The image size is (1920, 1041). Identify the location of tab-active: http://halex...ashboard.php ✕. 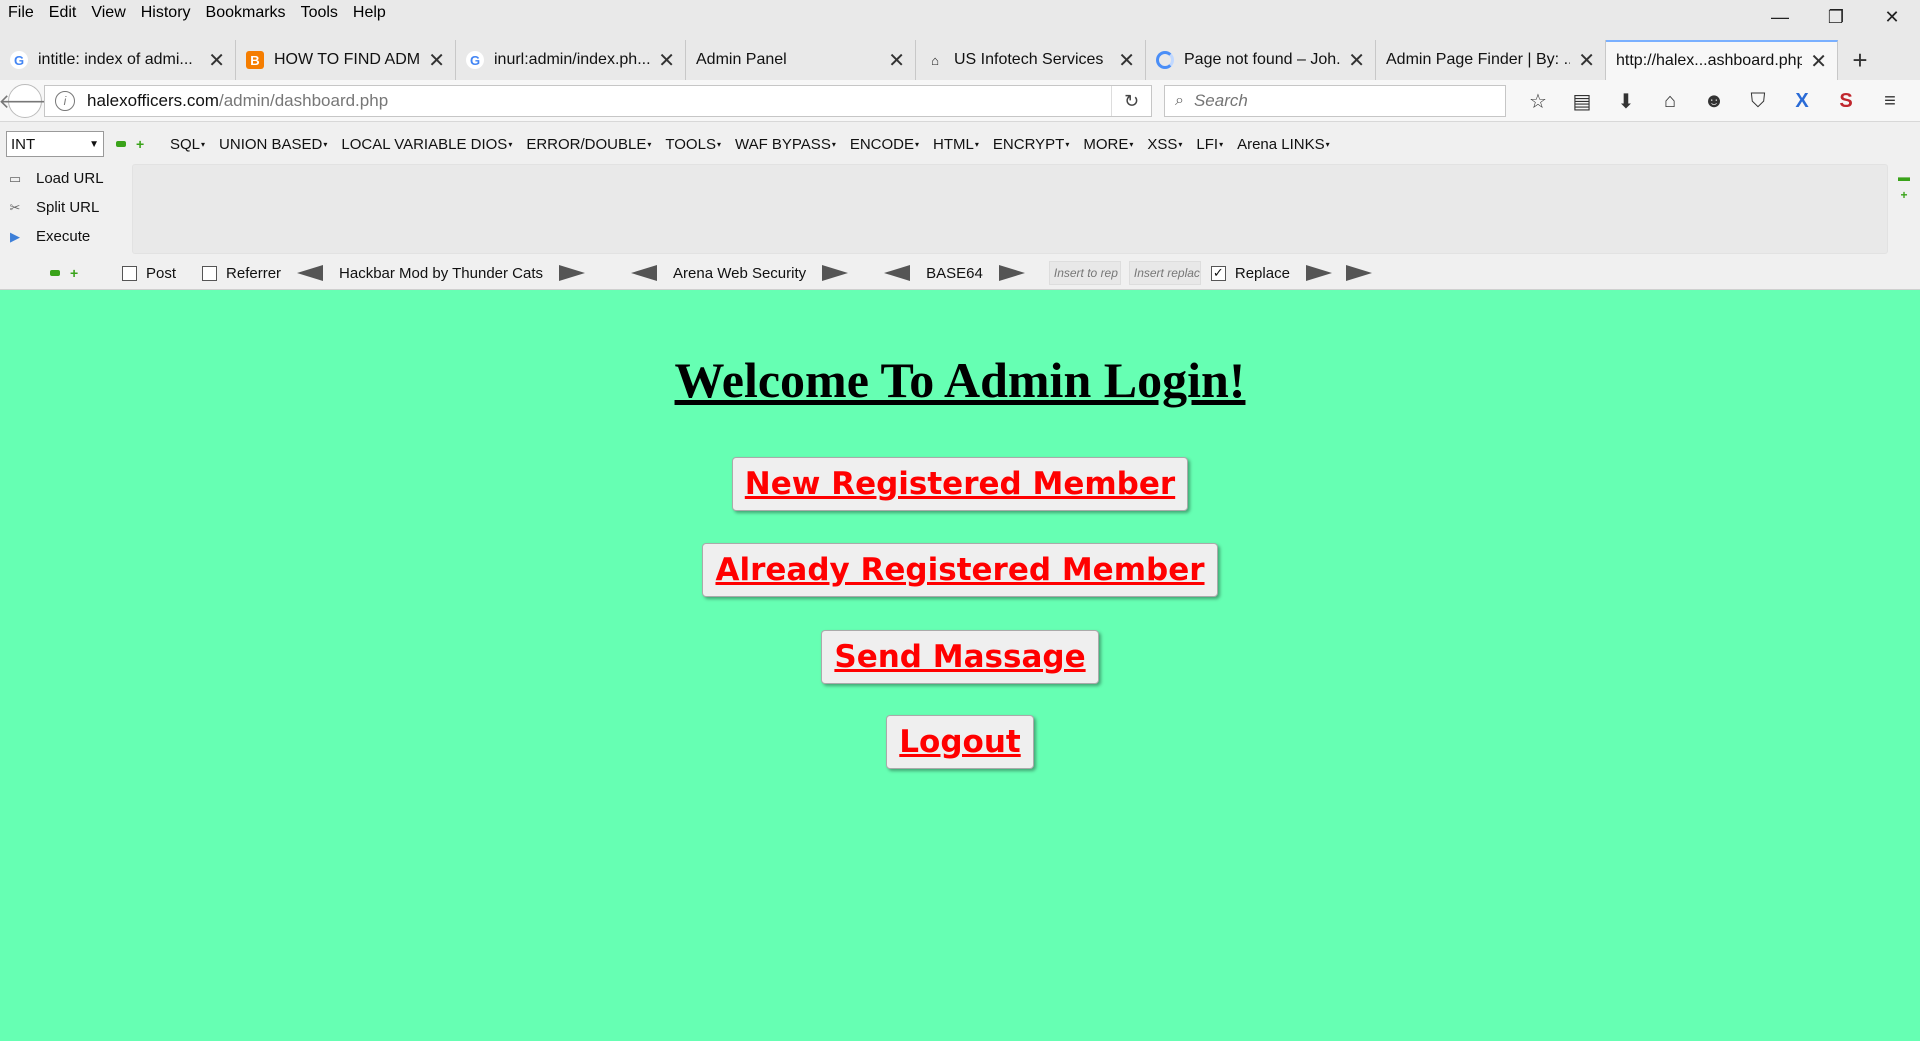
(1722, 60).